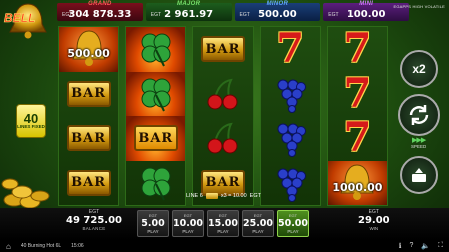 Image resolution: width=449 pixels, height=252 pixels. I want to click on reel-5: 7 7 7 1000.00, so click(357, 115).